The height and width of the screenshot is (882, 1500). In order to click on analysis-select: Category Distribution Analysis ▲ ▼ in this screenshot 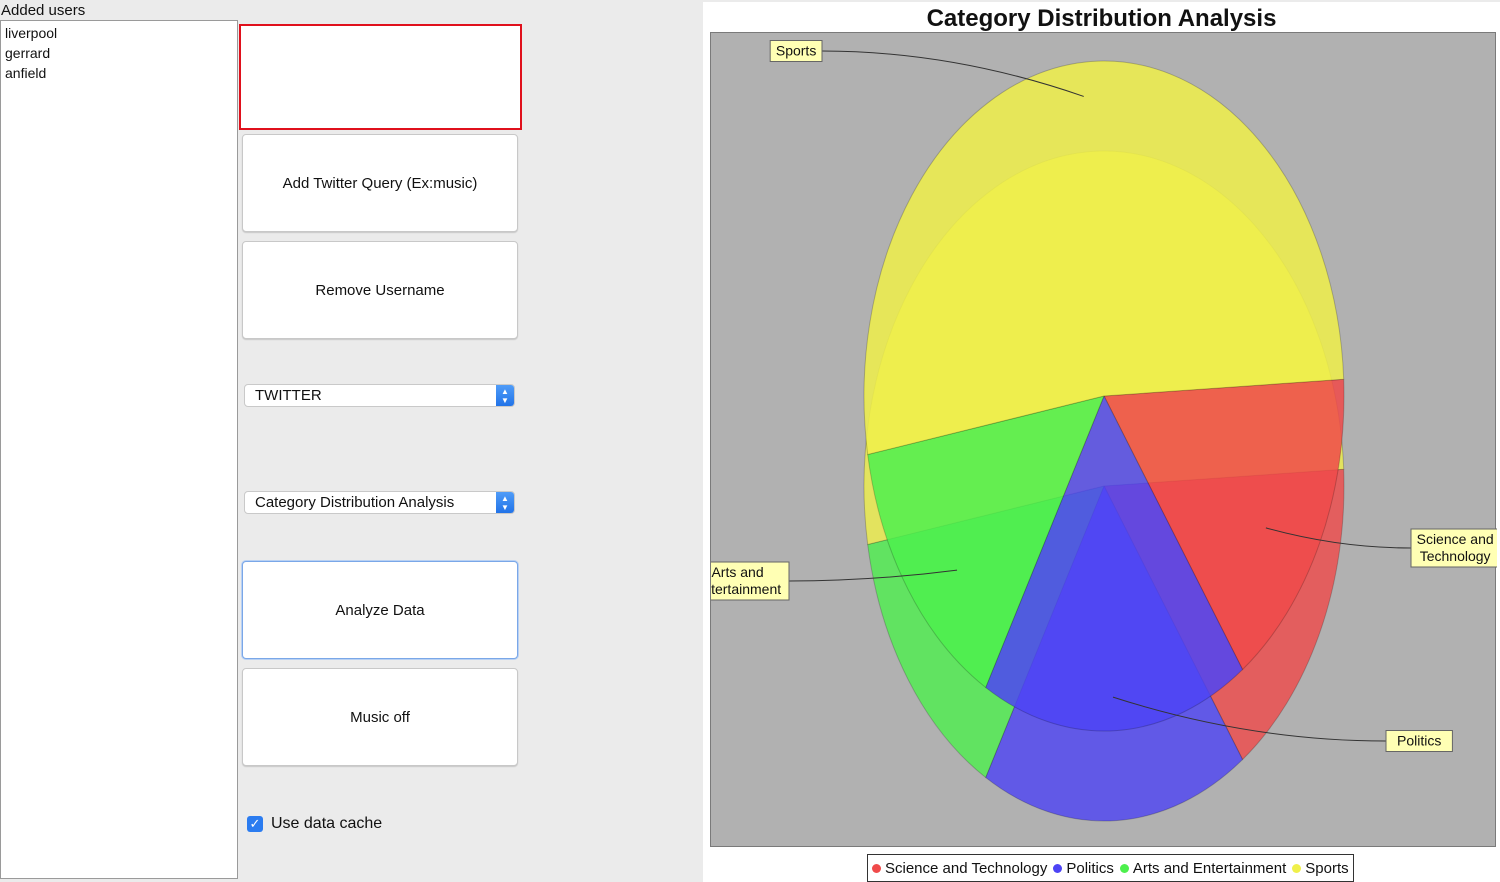, I will do `click(379, 502)`.